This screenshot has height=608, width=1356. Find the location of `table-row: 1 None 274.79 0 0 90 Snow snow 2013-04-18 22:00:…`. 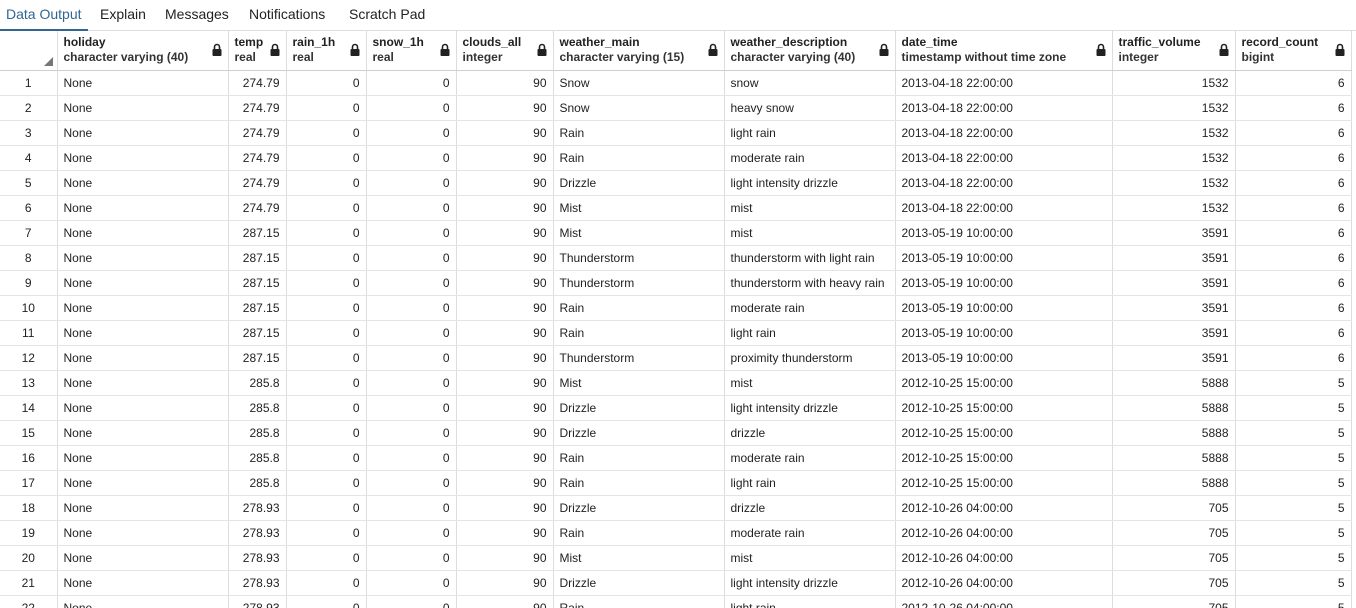

table-row: 1 None 274.79 0 0 90 Snow snow 2013-04-18 22:00:… is located at coordinates (676, 83).